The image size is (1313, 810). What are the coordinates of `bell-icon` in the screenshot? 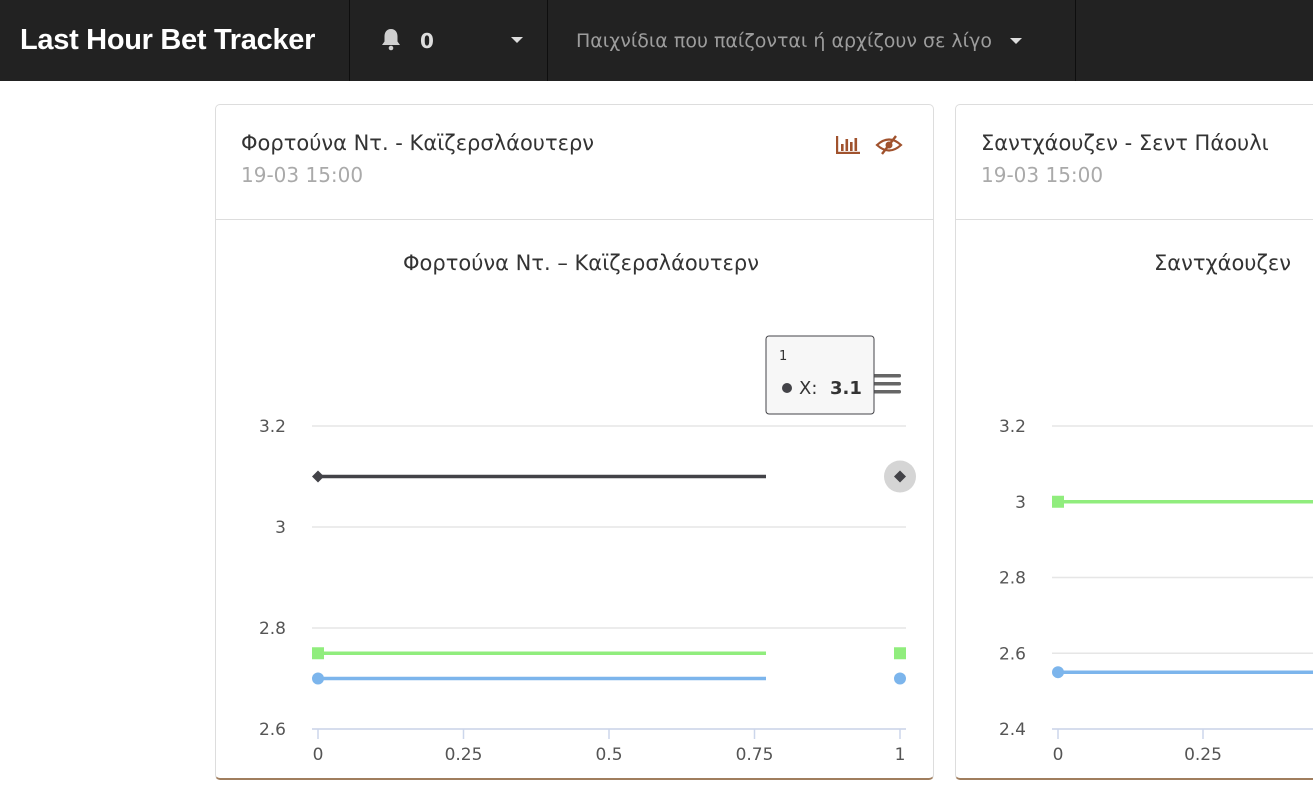 It's located at (391, 41).